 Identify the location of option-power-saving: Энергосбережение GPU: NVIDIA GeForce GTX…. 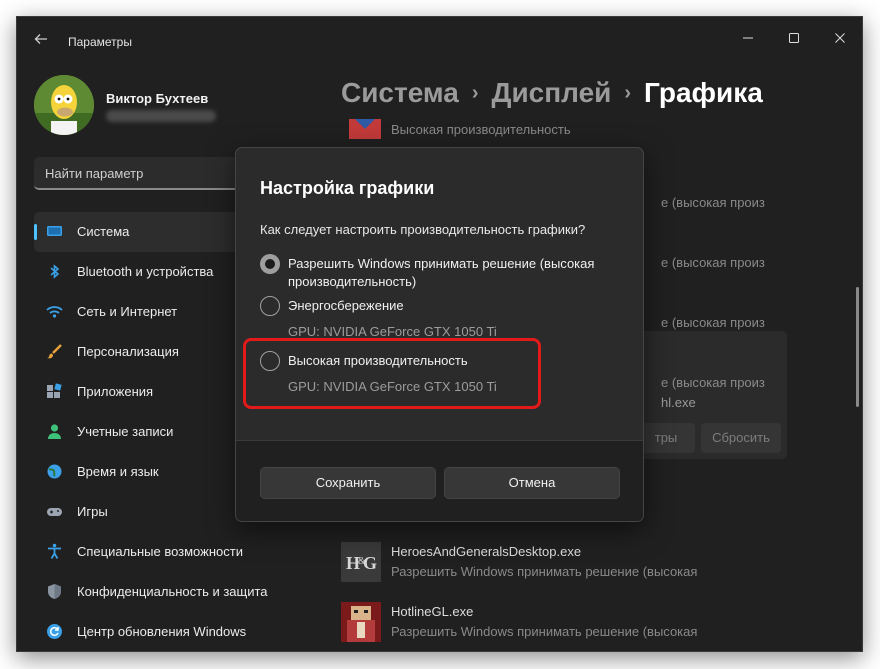
(445, 319).